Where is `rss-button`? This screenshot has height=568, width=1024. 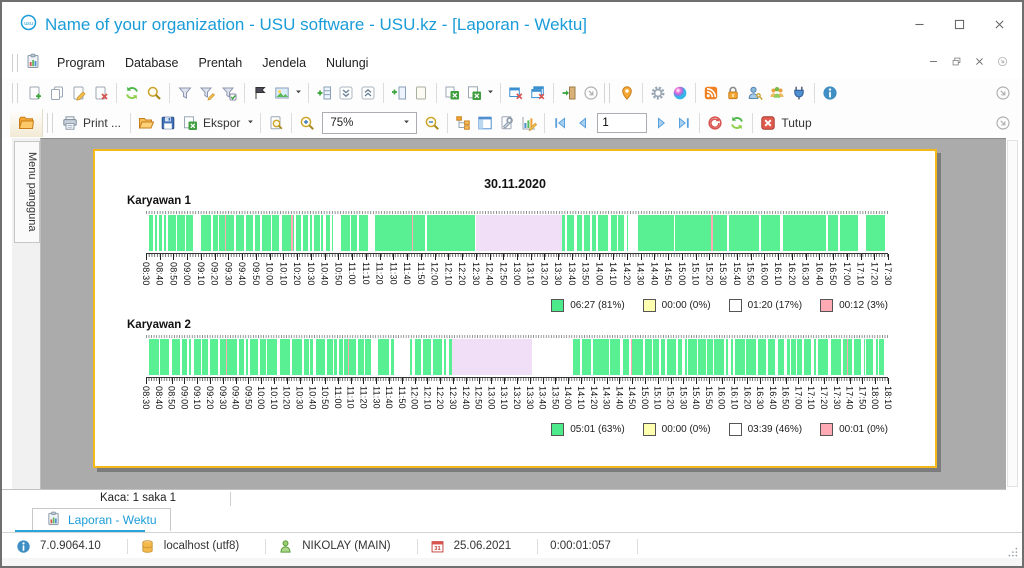 rss-button is located at coordinates (711, 93).